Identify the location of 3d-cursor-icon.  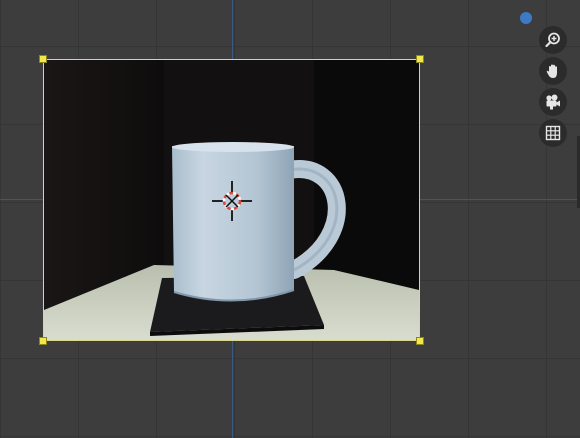
(232, 201).